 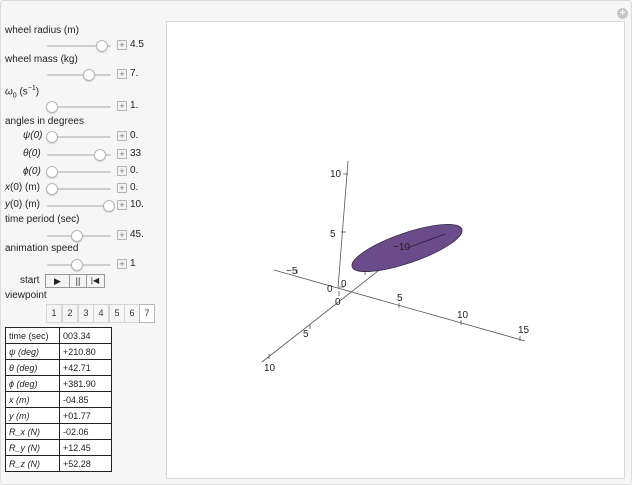 I want to click on z-axis-line, so click(x=343, y=224).